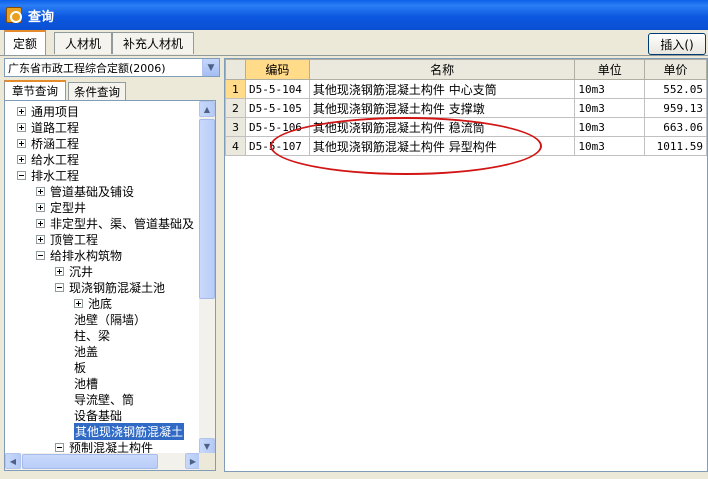 The image size is (708, 479). I want to click on scrollbar-corner, so click(207, 461).